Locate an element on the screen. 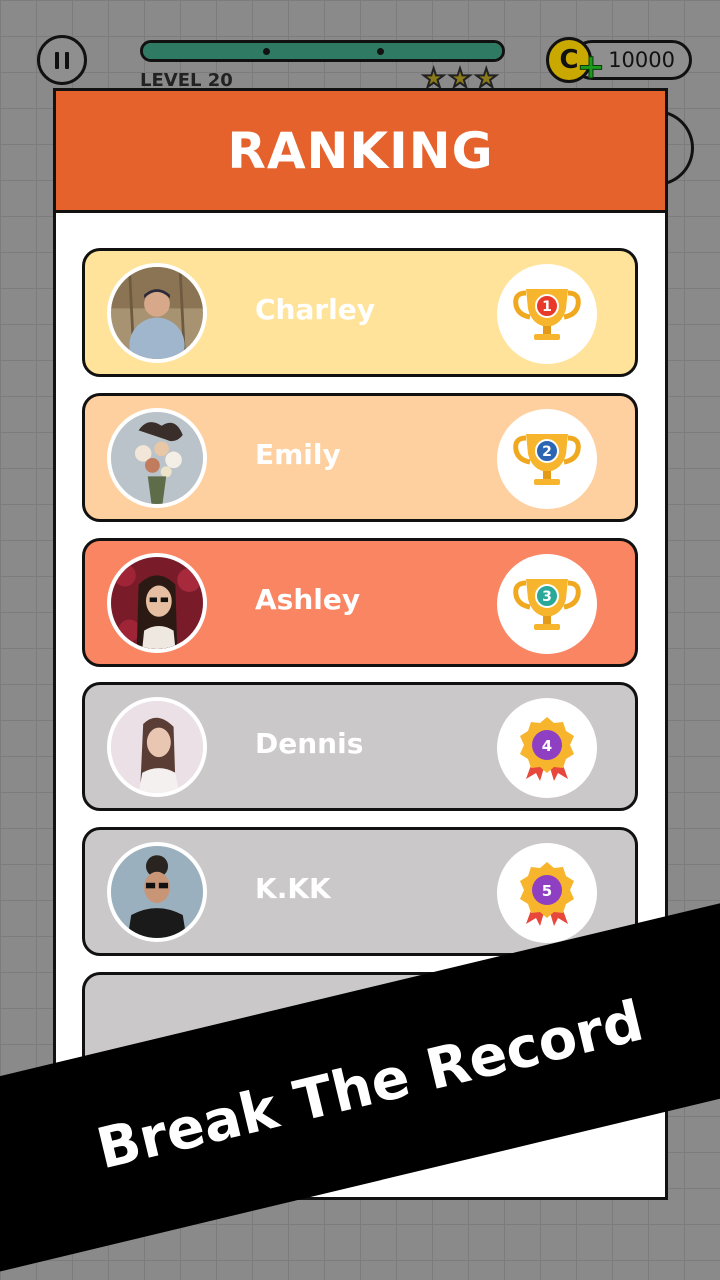  level-progress-bar is located at coordinates (322, 51).